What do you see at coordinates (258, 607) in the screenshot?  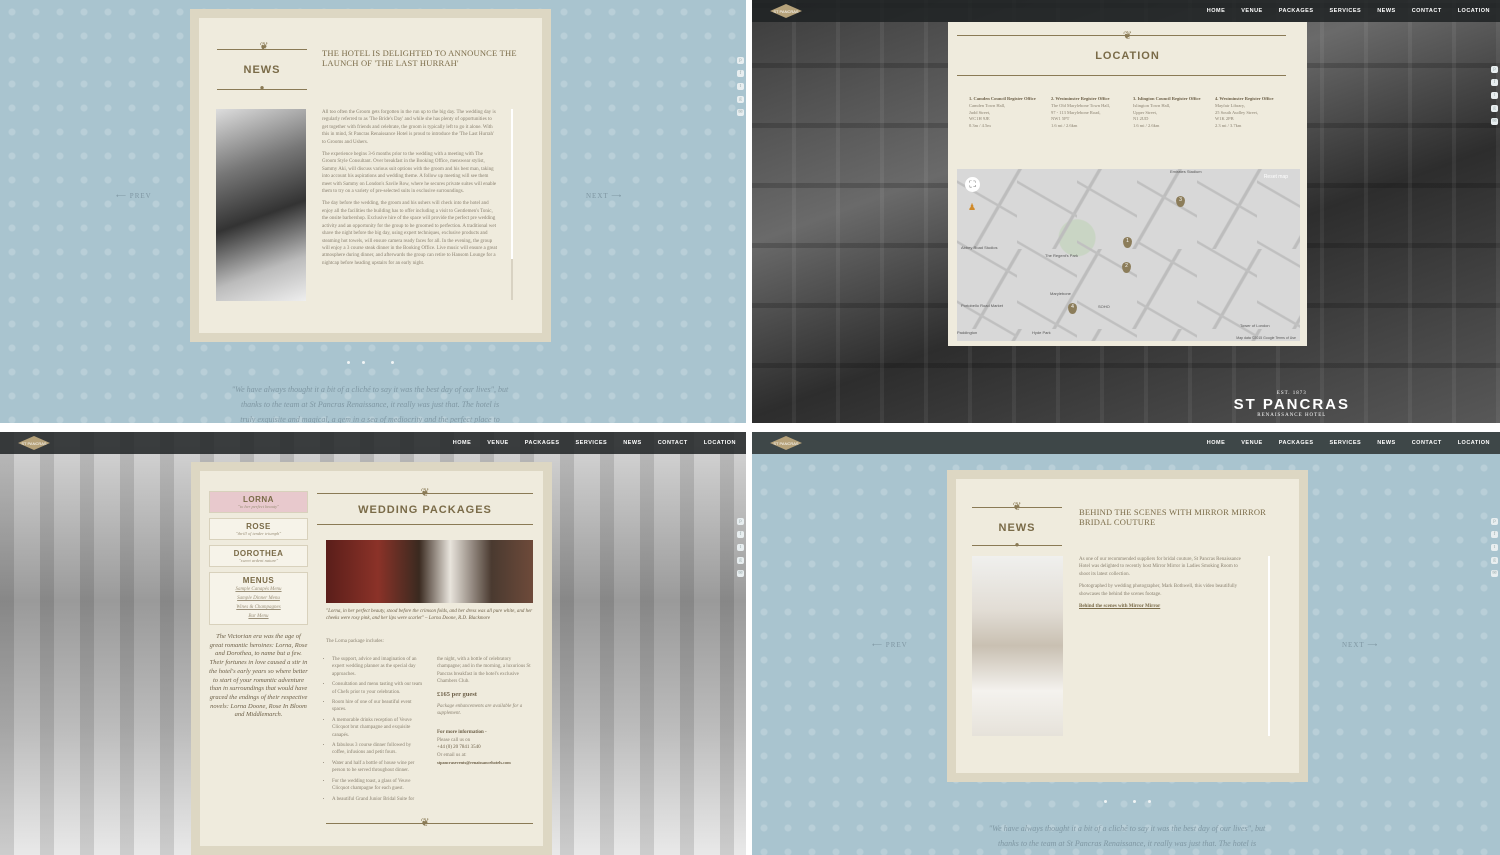 I see `menu-link: Wines & Champagnes` at bounding box center [258, 607].